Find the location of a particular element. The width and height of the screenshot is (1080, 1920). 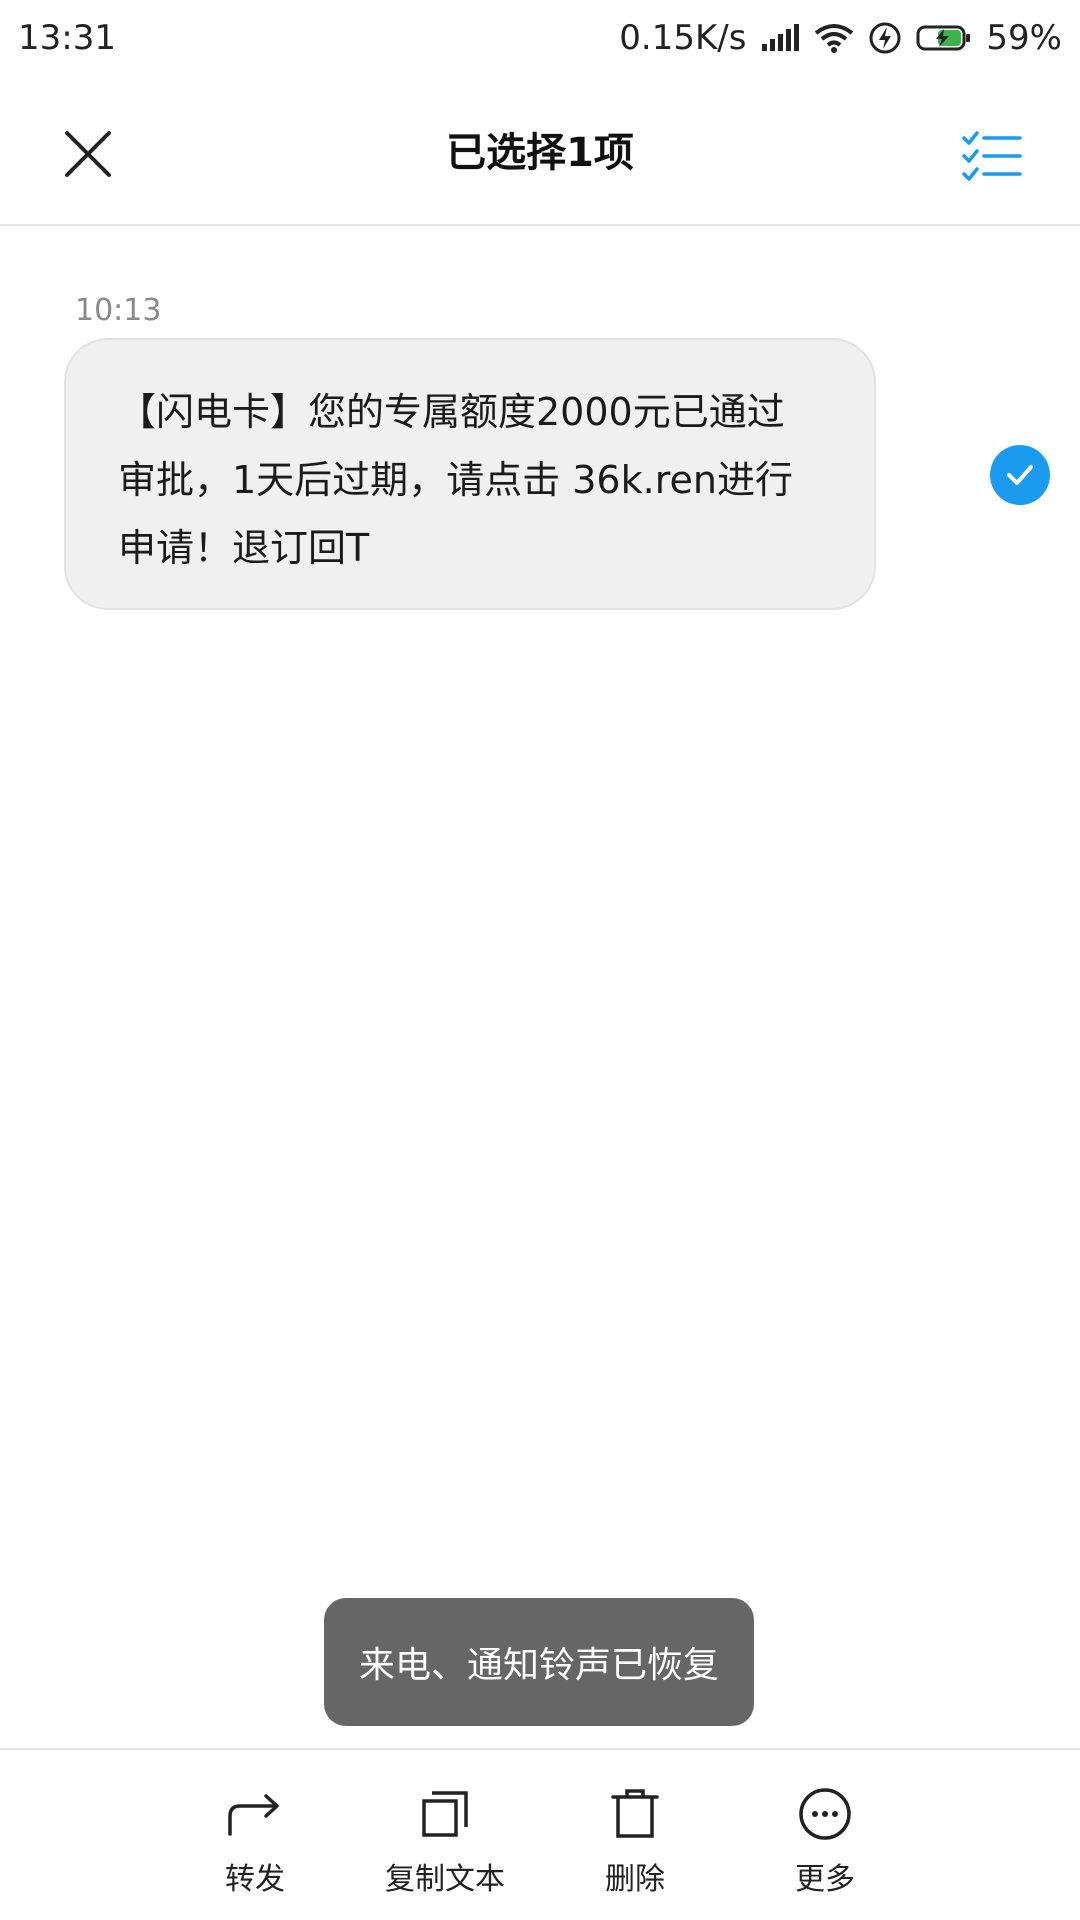

forward-button: 转发 is located at coordinates (255, 1841).